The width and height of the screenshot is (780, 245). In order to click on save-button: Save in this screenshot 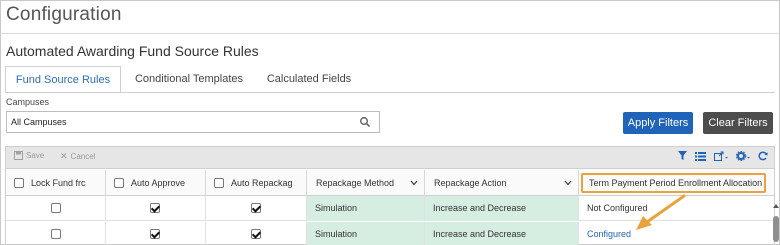, I will do `click(29, 155)`.